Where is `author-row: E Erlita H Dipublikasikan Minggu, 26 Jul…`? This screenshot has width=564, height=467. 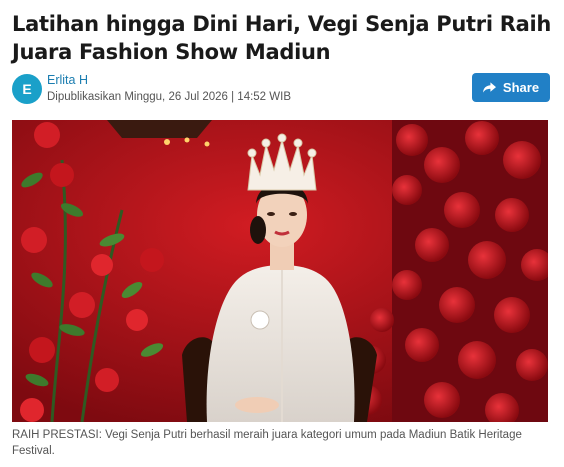 author-row: E Erlita H Dipublikasikan Minggu, 26 Jul… is located at coordinates (282, 88).